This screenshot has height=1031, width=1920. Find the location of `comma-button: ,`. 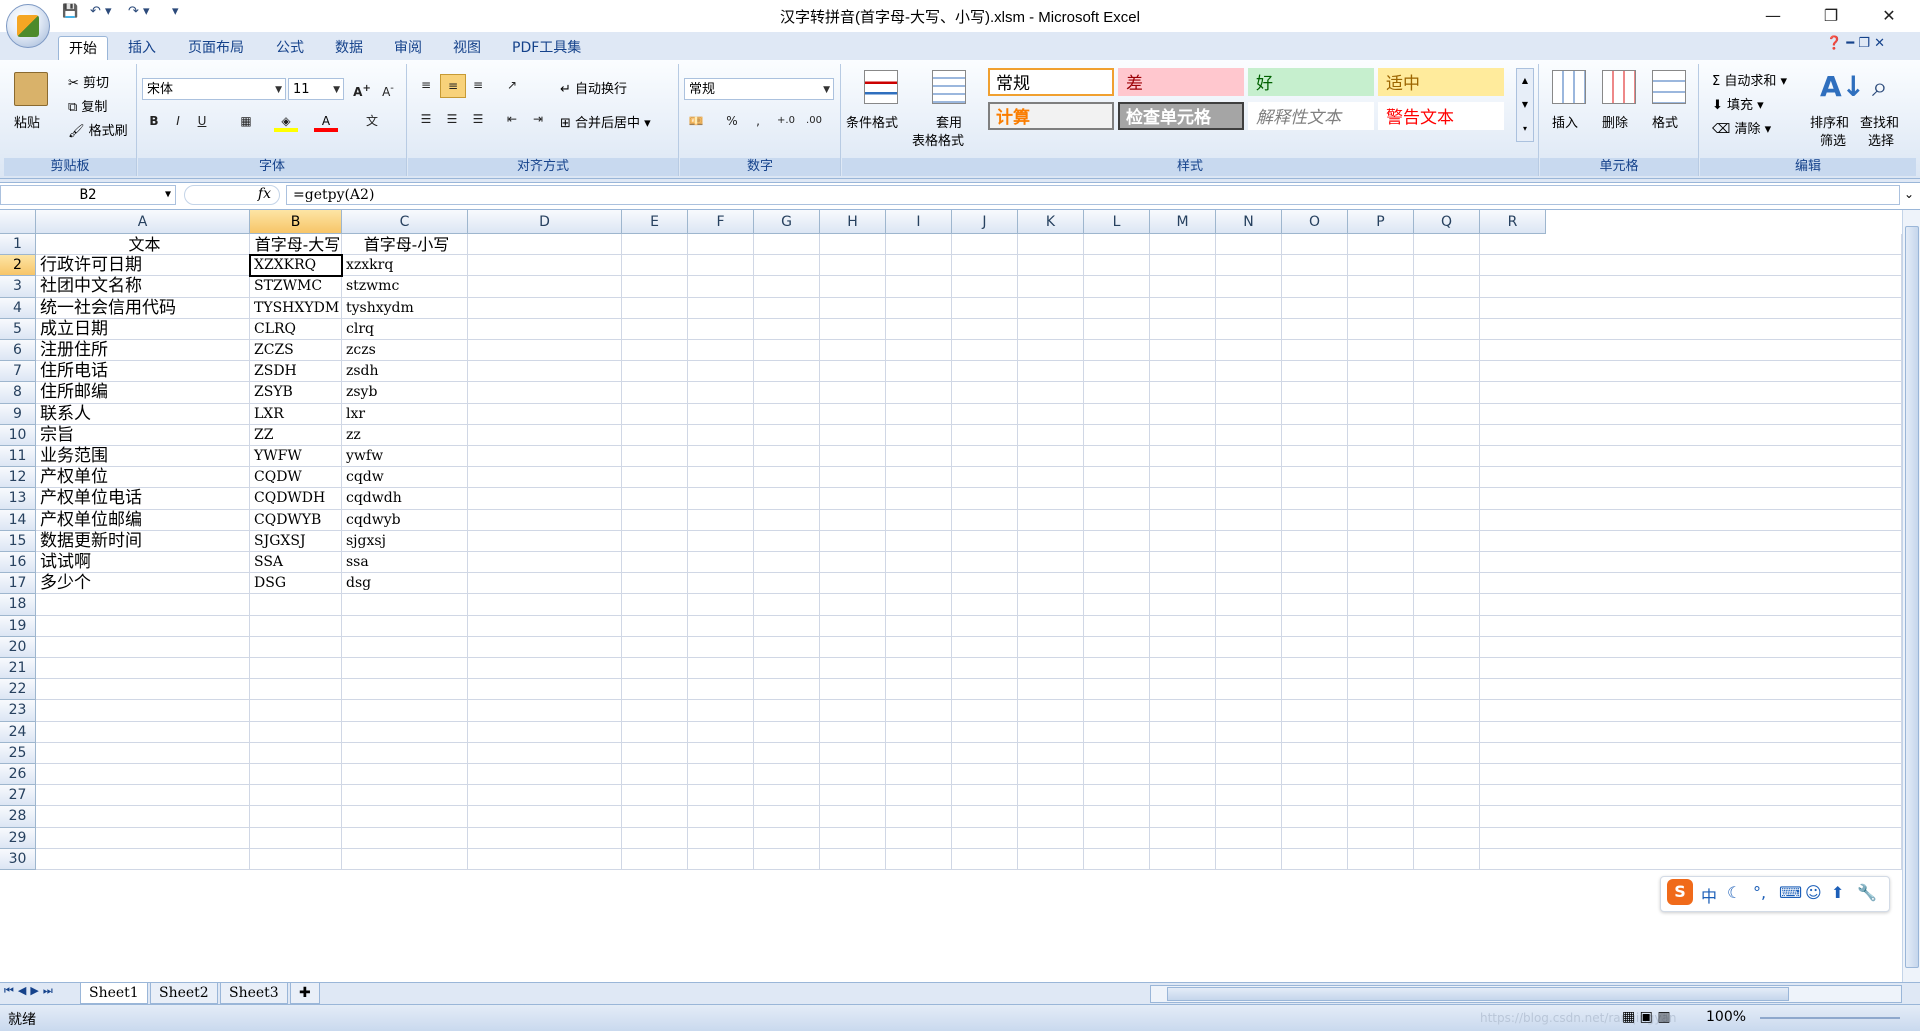

comma-button: , is located at coordinates (758, 121).